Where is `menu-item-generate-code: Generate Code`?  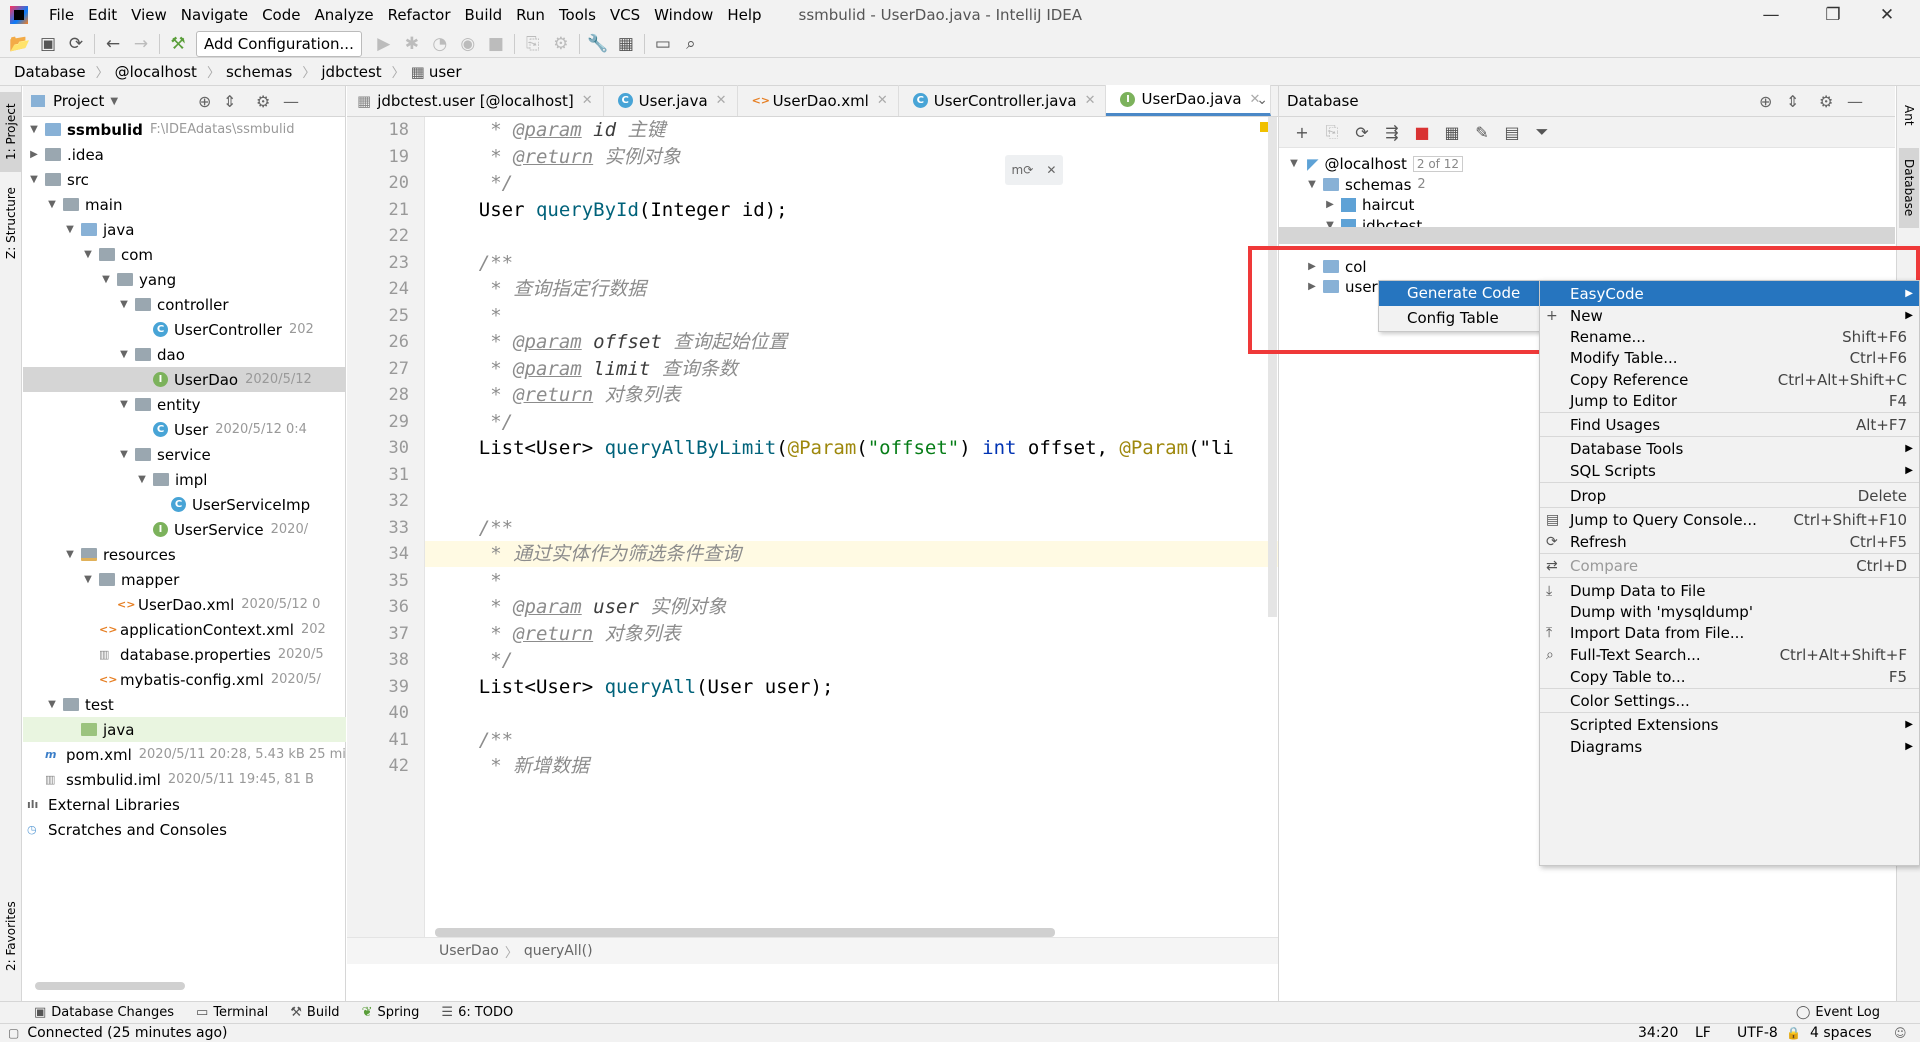
menu-item-generate-code: Generate Code is located at coordinates (1459, 293).